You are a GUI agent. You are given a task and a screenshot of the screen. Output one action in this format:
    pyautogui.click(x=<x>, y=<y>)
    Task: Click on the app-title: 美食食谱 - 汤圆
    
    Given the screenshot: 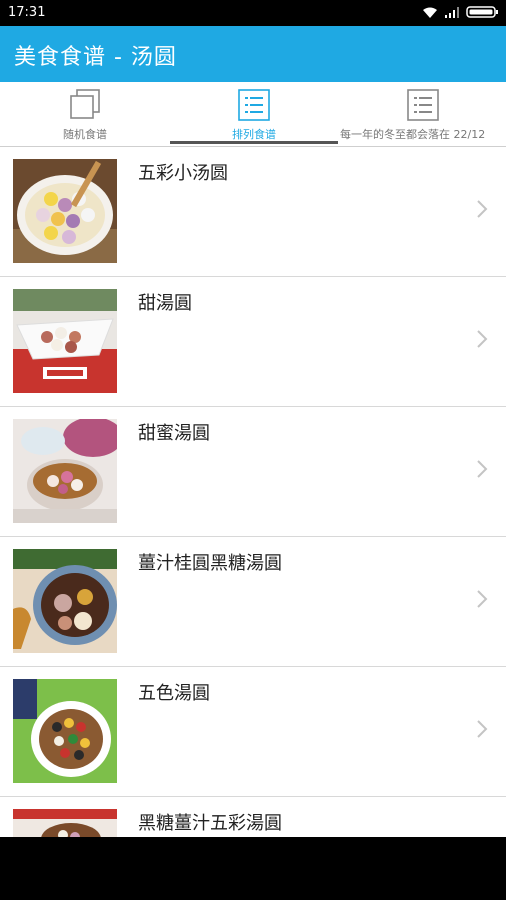 What is the action you would take?
    pyautogui.click(x=95, y=57)
    